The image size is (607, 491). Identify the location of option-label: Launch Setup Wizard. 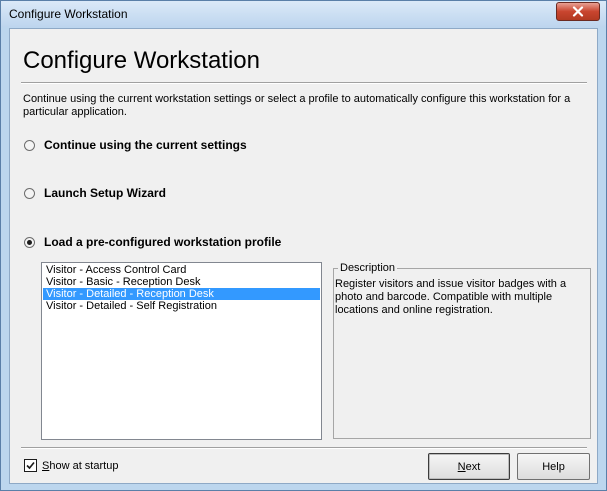
(105, 193).